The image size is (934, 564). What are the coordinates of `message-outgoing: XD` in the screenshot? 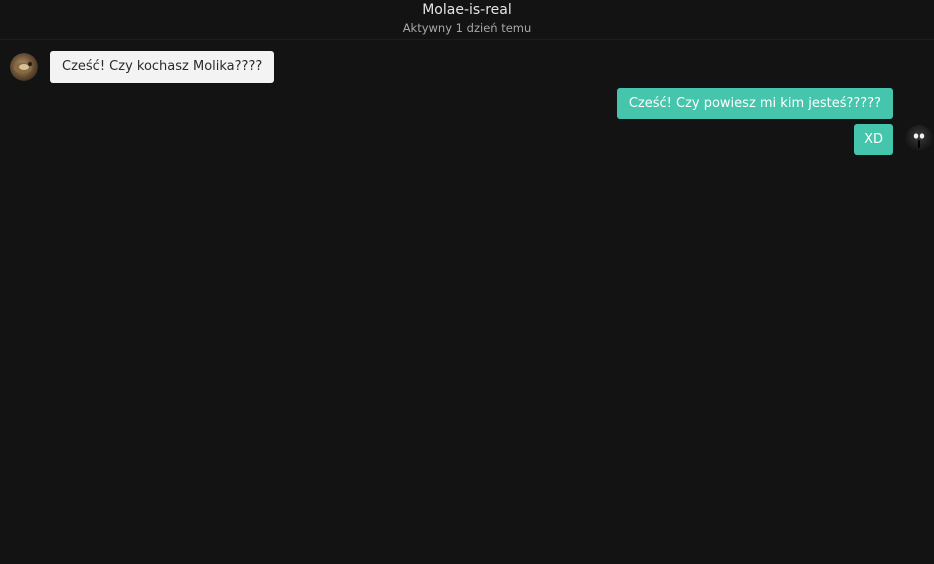 It's located at (873, 139).